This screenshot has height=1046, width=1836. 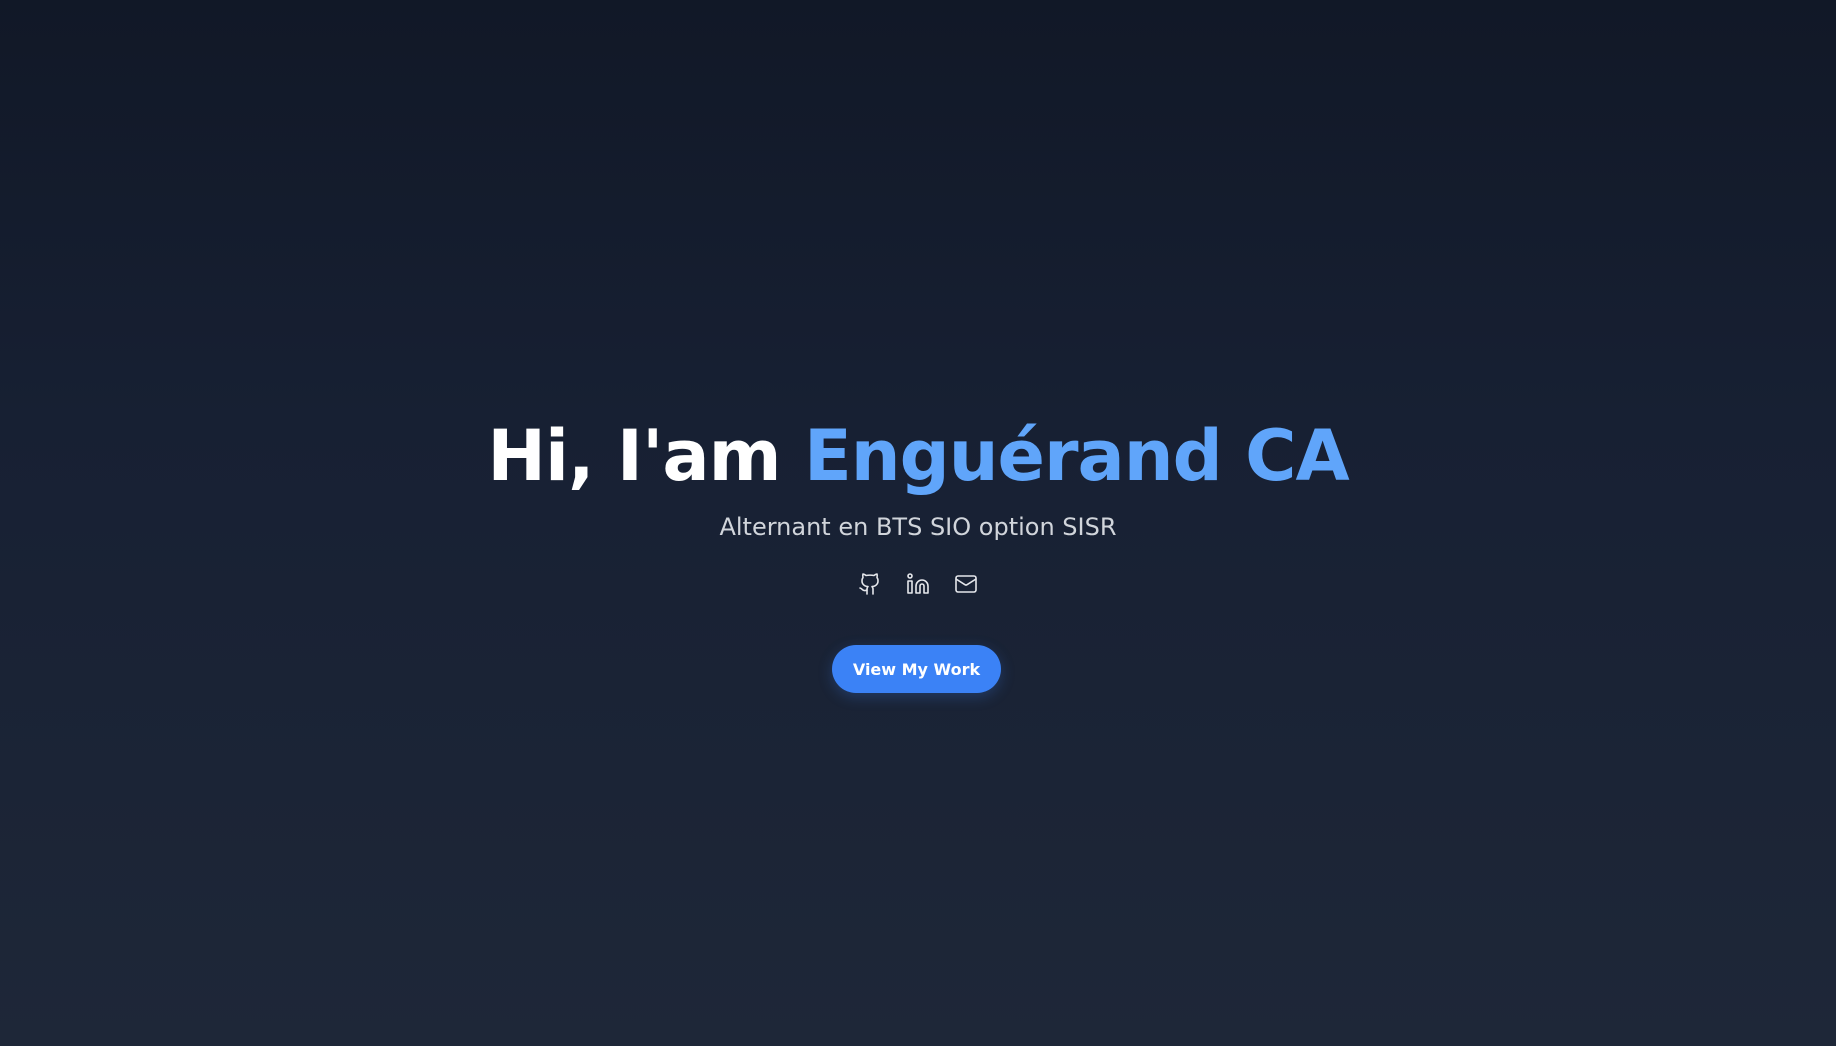 I want to click on greeting-text: Hi, I'am, so click(x=645, y=456).